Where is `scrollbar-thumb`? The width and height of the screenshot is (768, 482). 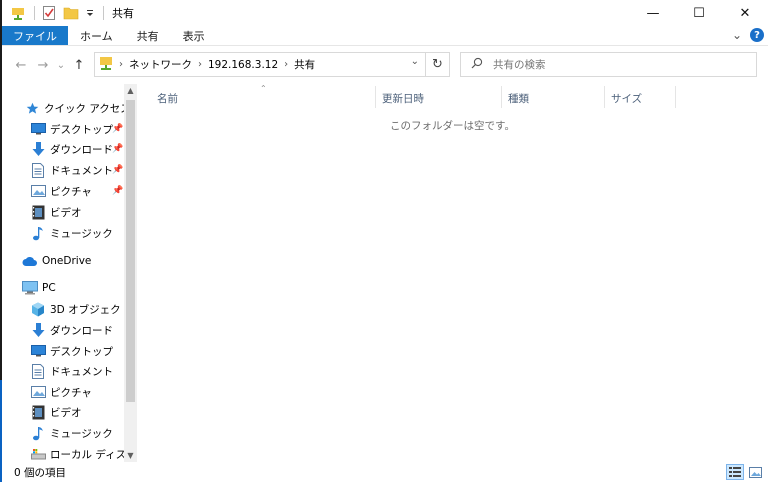
scrollbar-thumb is located at coordinates (130, 251).